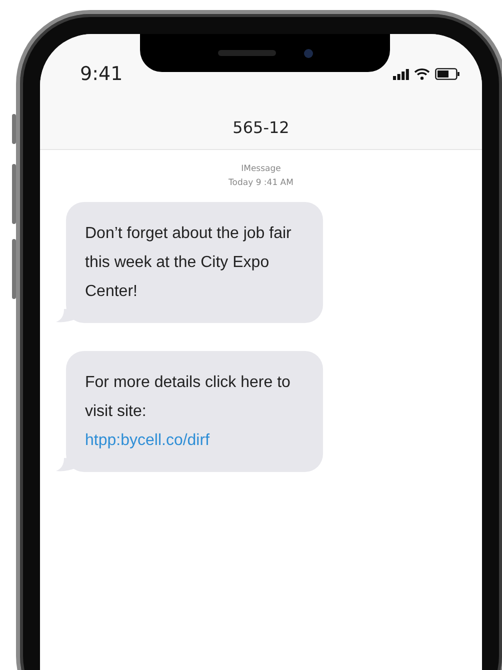  I want to click on message-link: htpp:bycell.co/dirf, so click(147, 440).